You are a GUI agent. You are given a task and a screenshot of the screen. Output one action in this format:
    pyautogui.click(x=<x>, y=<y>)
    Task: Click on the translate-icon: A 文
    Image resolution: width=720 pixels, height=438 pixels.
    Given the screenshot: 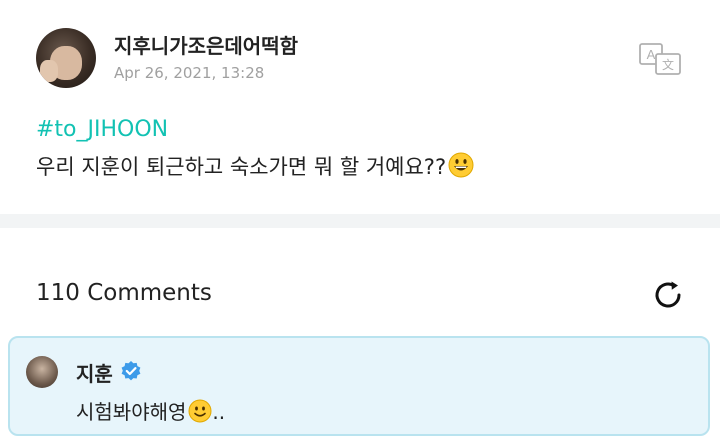 What is the action you would take?
    pyautogui.click(x=661, y=59)
    